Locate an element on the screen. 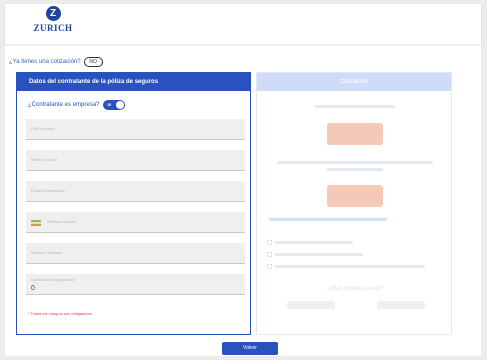 The width and height of the screenshot is (487, 360). field-placeholder: Full Empresa * is located at coordinates (44, 128).